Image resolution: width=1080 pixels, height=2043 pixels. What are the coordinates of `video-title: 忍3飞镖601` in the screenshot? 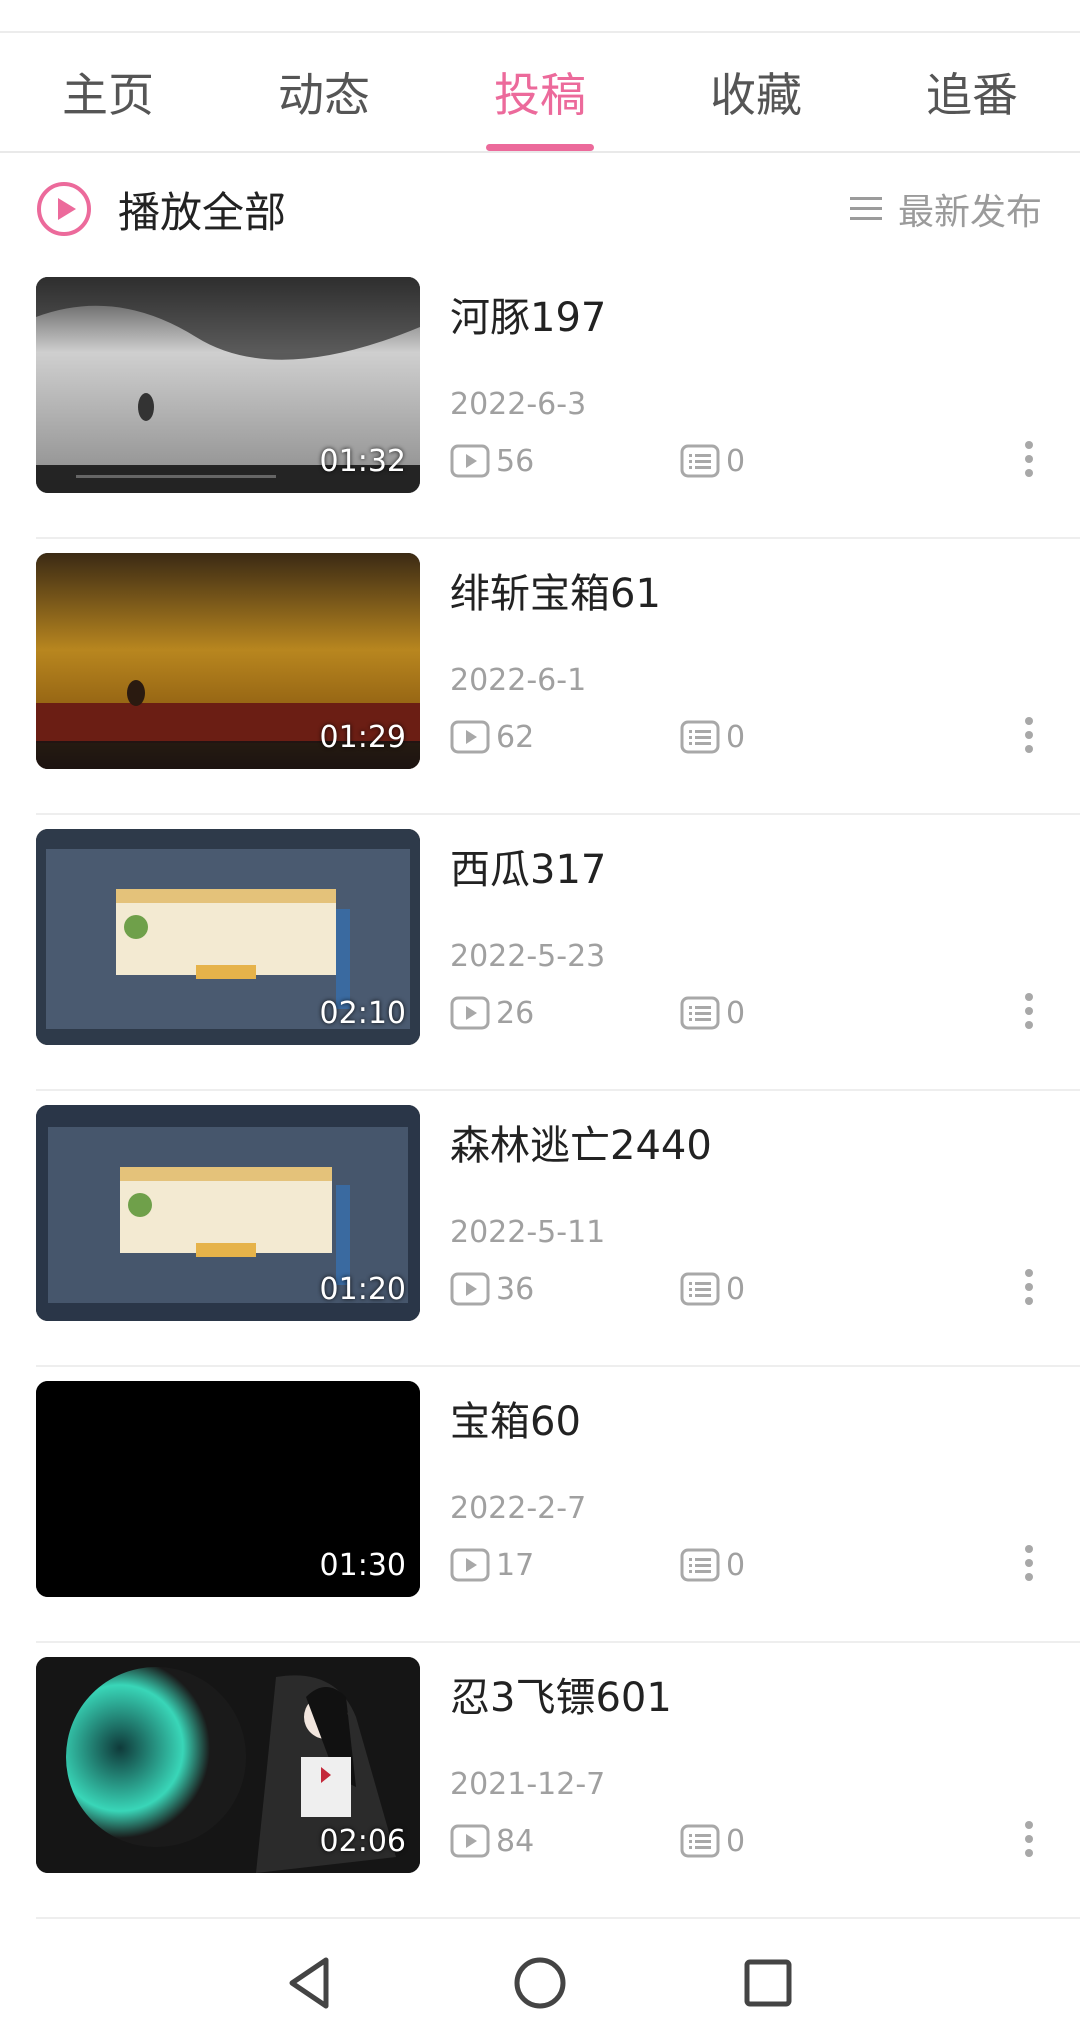 It's located at (561, 1698).